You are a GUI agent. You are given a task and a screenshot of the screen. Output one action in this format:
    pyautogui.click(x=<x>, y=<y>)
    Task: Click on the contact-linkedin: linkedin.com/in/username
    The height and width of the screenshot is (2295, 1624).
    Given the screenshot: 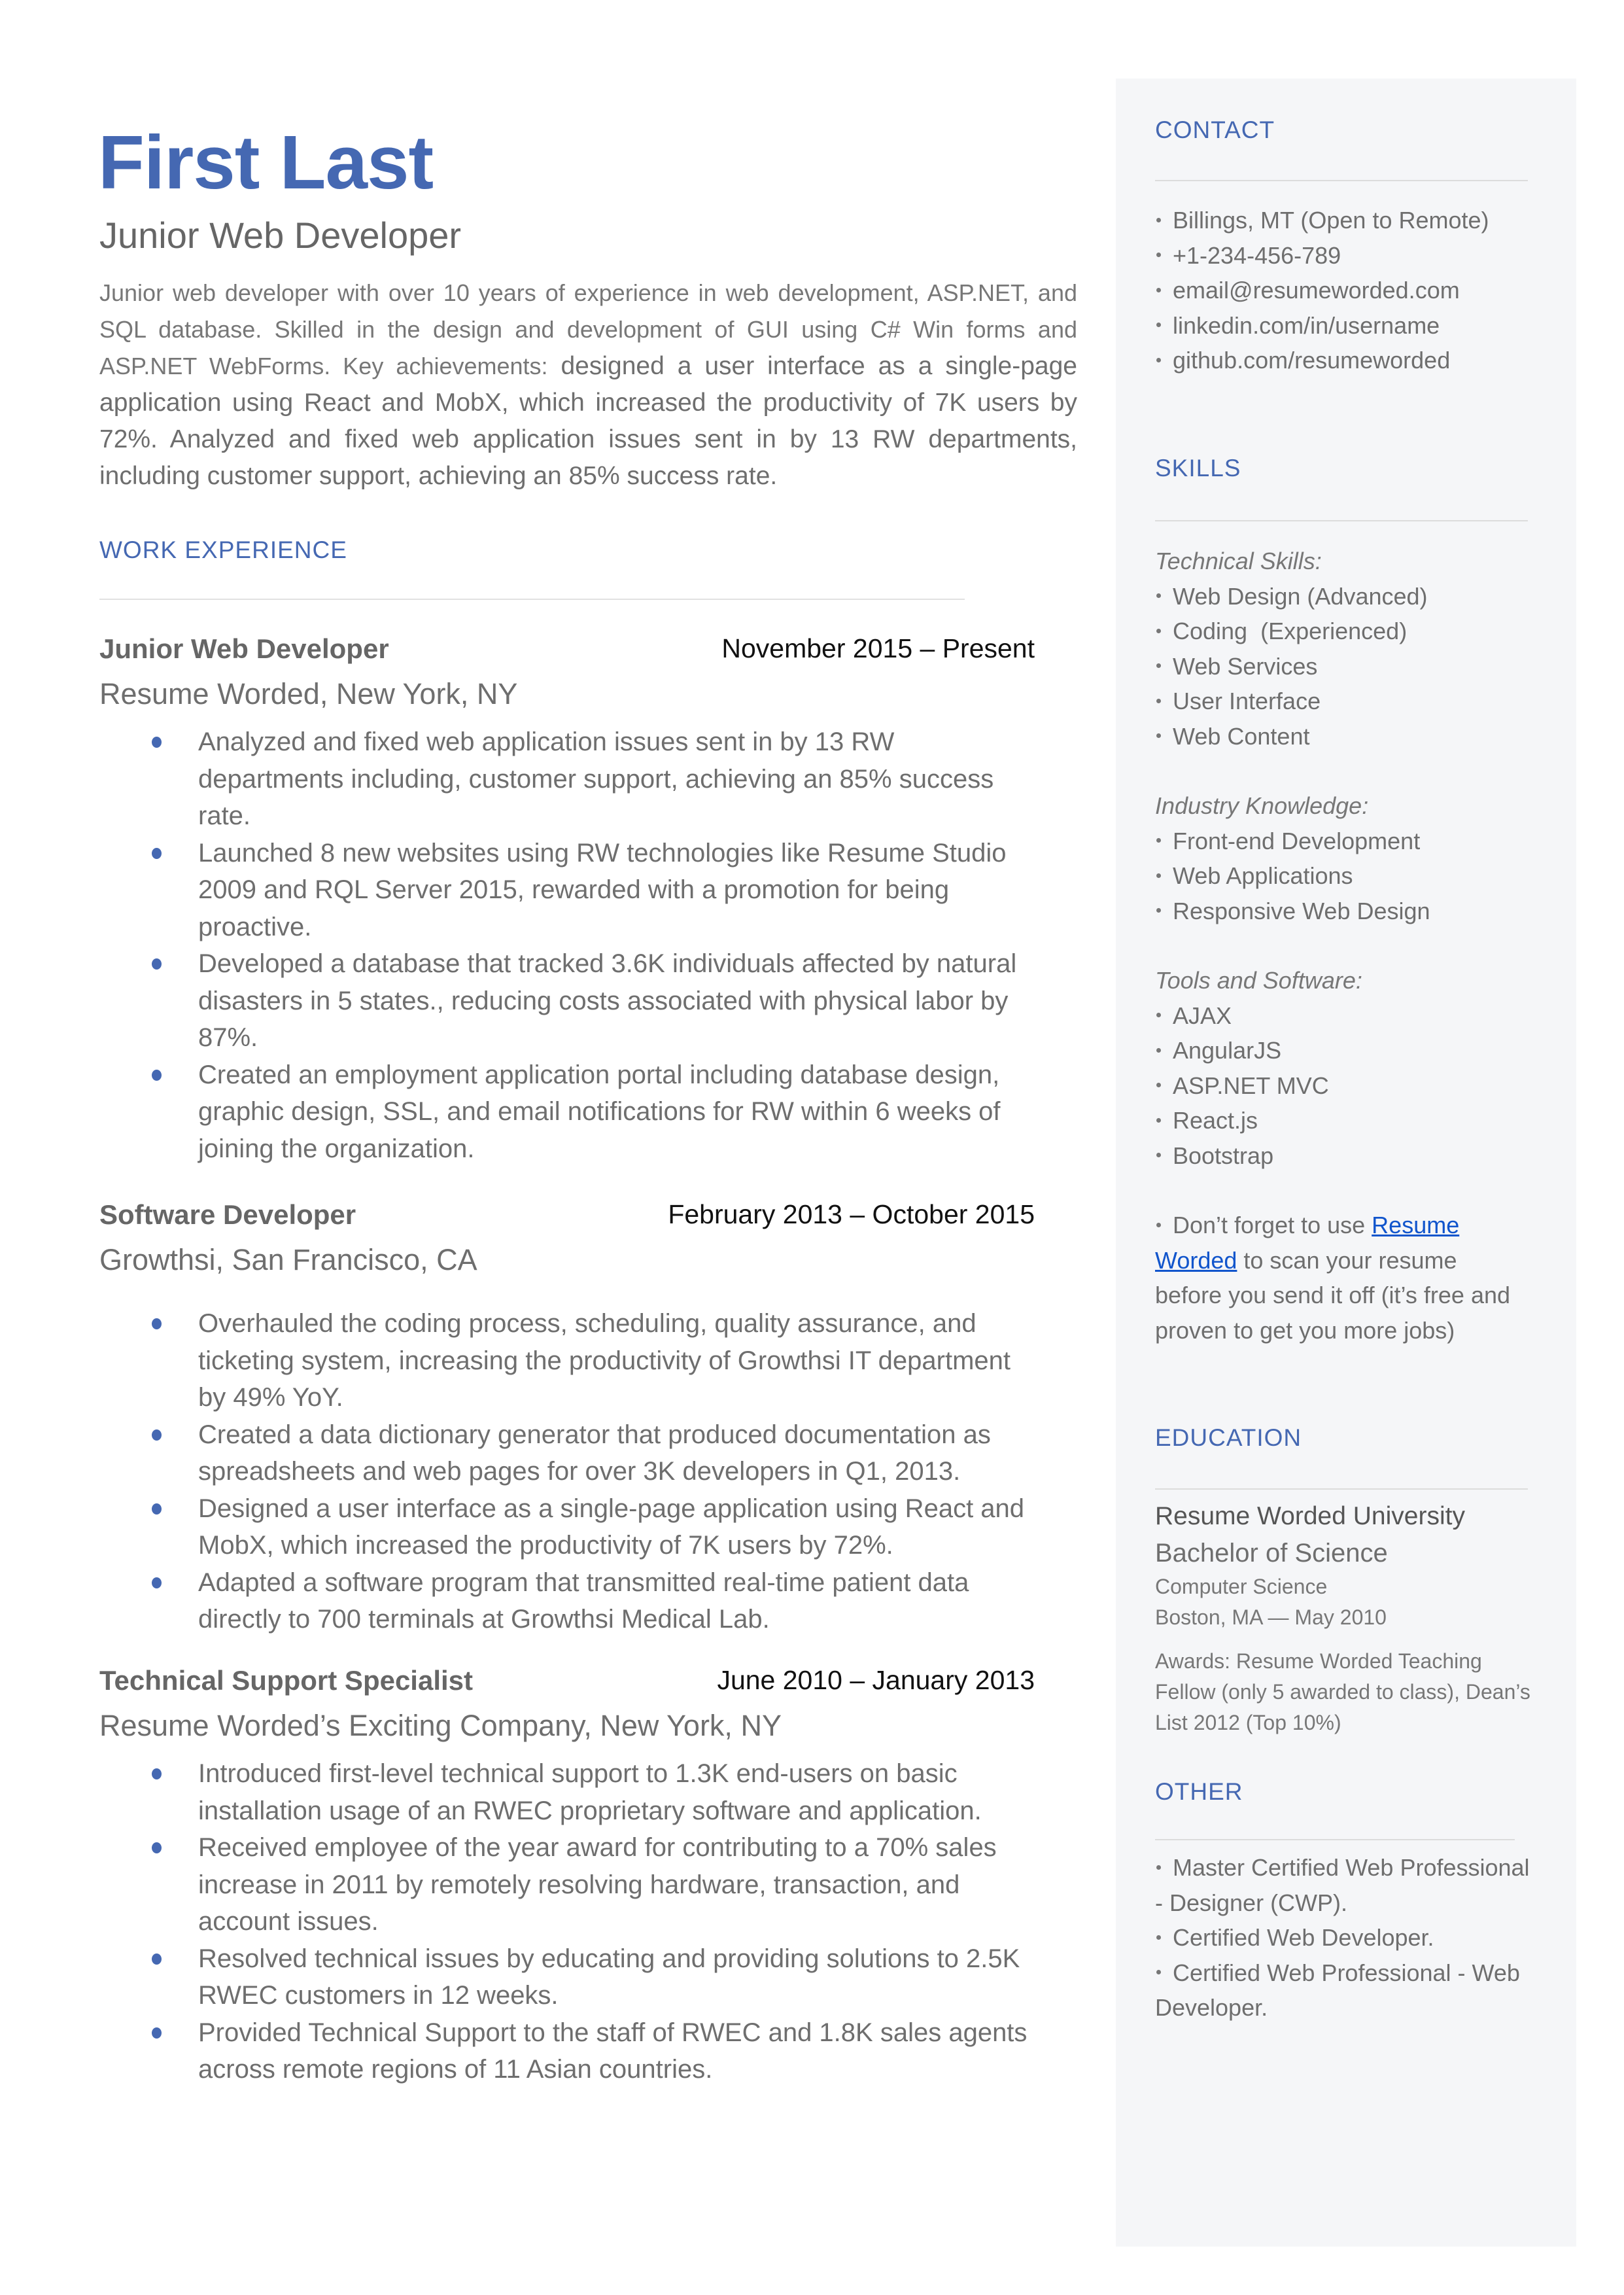 What is the action you would take?
    pyautogui.click(x=1322, y=325)
    